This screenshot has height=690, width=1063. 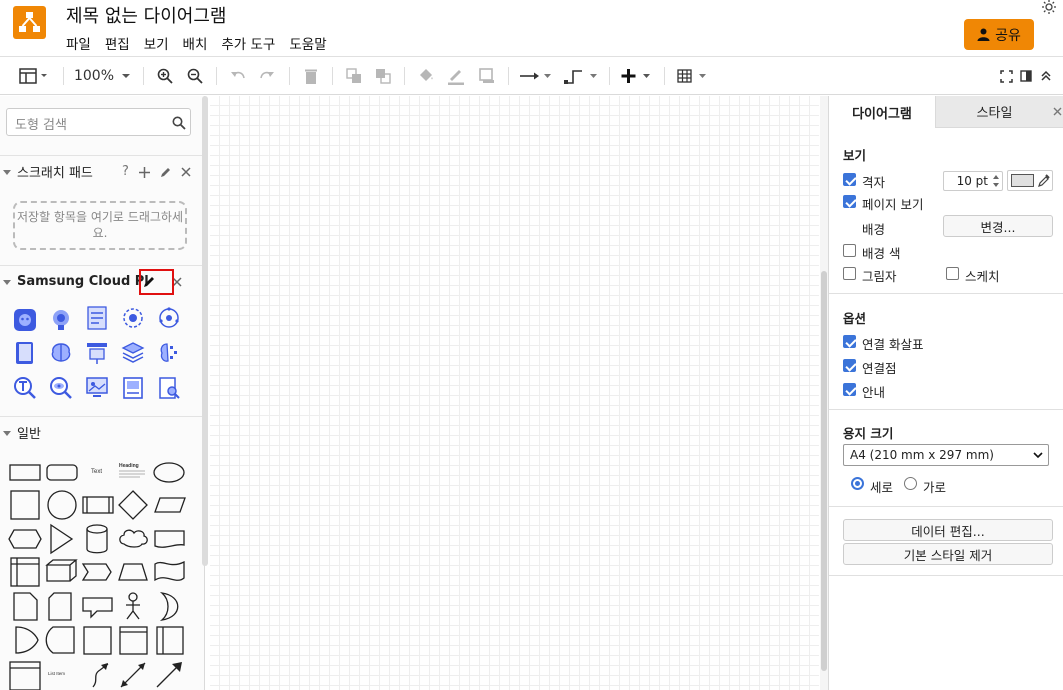 What do you see at coordinates (169, 606) in the screenshot?
I see `shape-or` at bounding box center [169, 606].